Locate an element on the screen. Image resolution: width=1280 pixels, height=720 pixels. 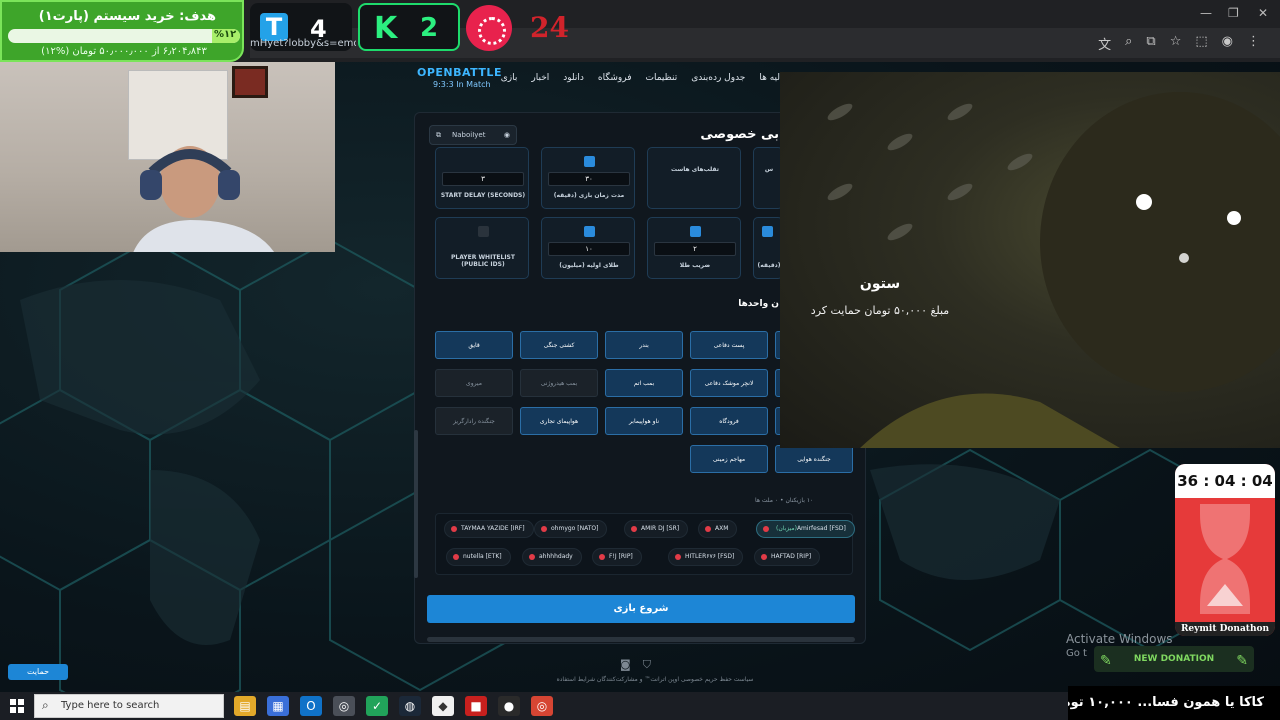
file-explorer-icon: ▤ is located at coordinates (245, 706).